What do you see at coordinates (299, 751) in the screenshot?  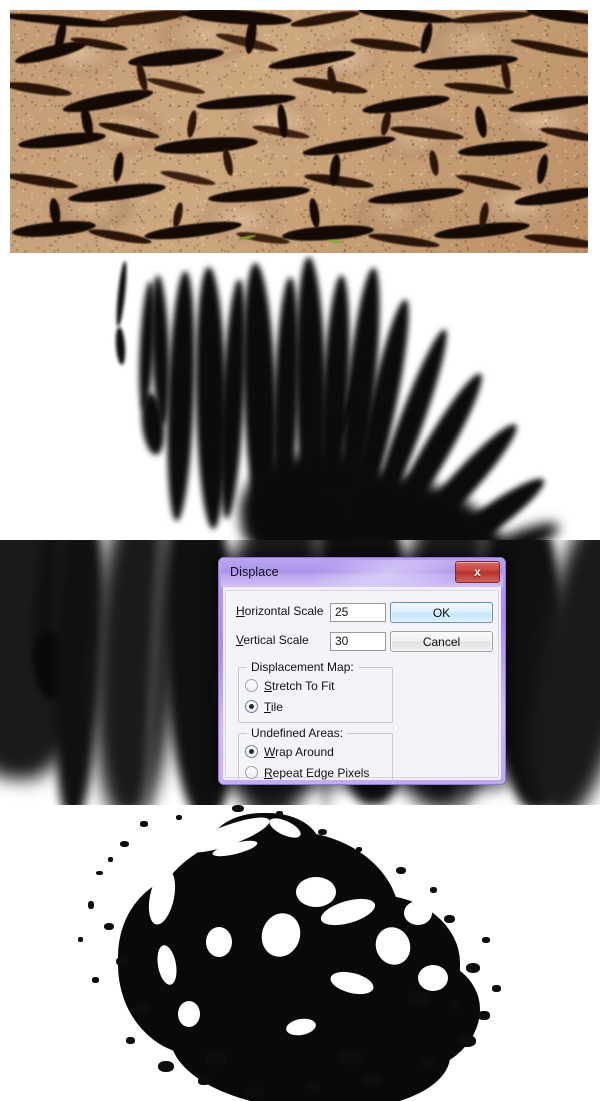 I see `radio-wrap-around-label: Wrap Around` at bounding box center [299, 751].